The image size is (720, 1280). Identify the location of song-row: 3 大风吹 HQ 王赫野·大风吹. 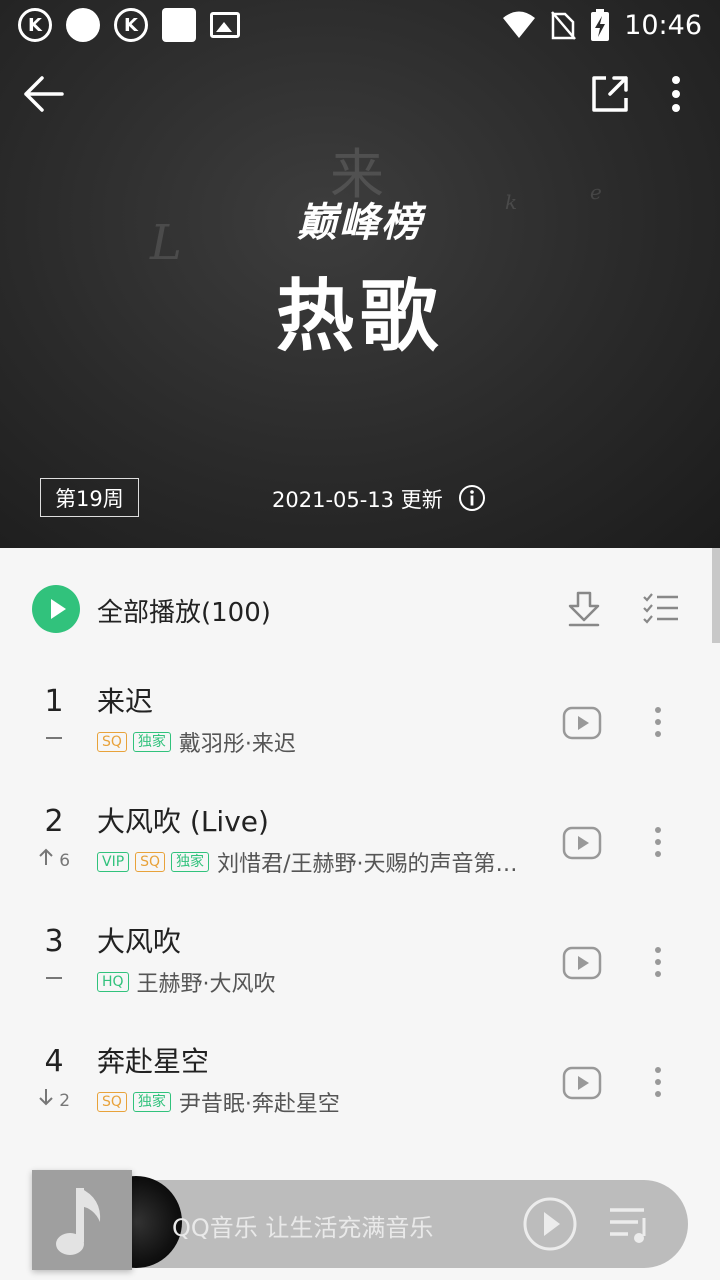
(360, 967).